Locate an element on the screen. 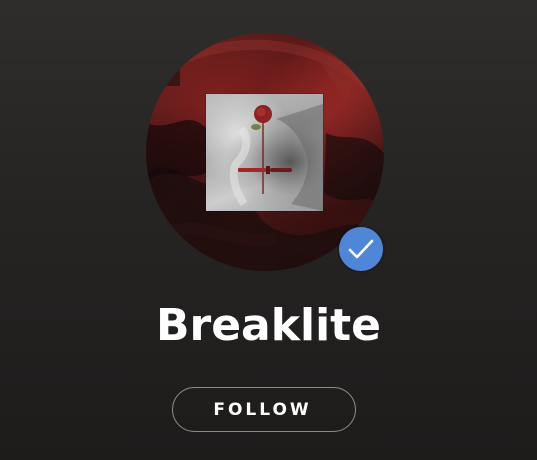 The height and width of the screenshot is (460, 537). check-icon is located at coordinates (361, 249).